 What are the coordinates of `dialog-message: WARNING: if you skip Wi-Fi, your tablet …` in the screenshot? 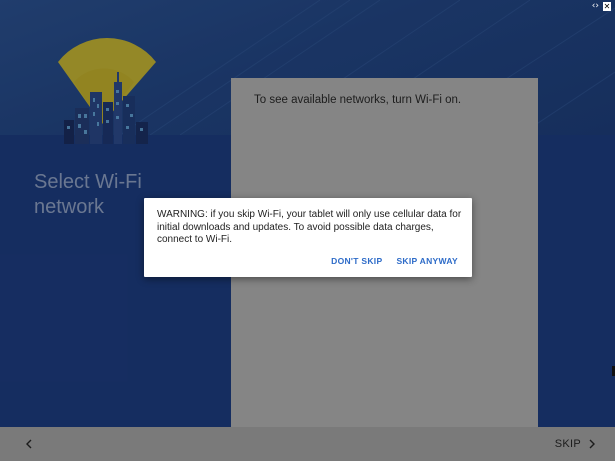 It's located at (309, 227).